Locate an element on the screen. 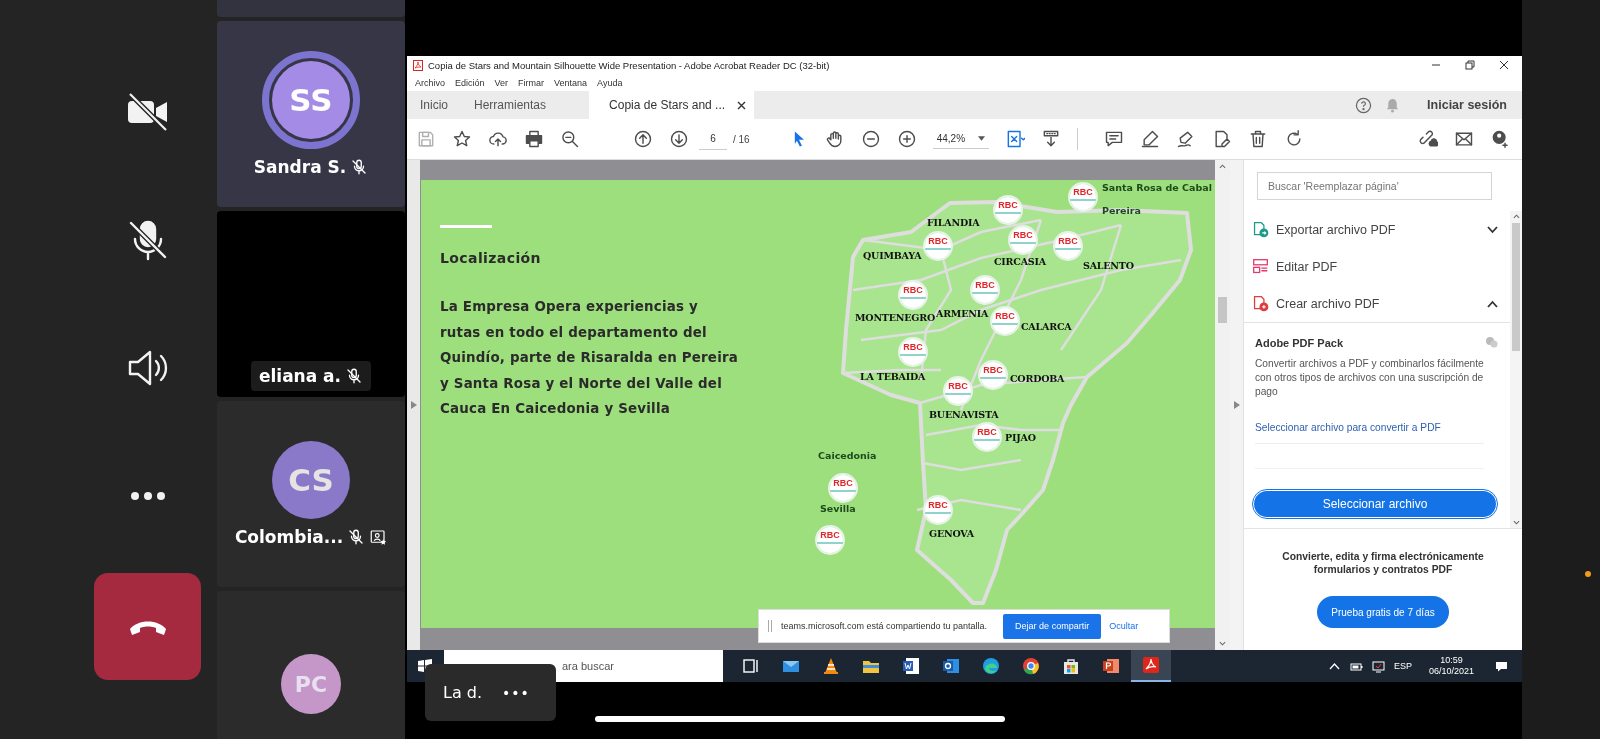 This screenshot has width=1600, height=739. search-icon is located at coordinates (570, 139).